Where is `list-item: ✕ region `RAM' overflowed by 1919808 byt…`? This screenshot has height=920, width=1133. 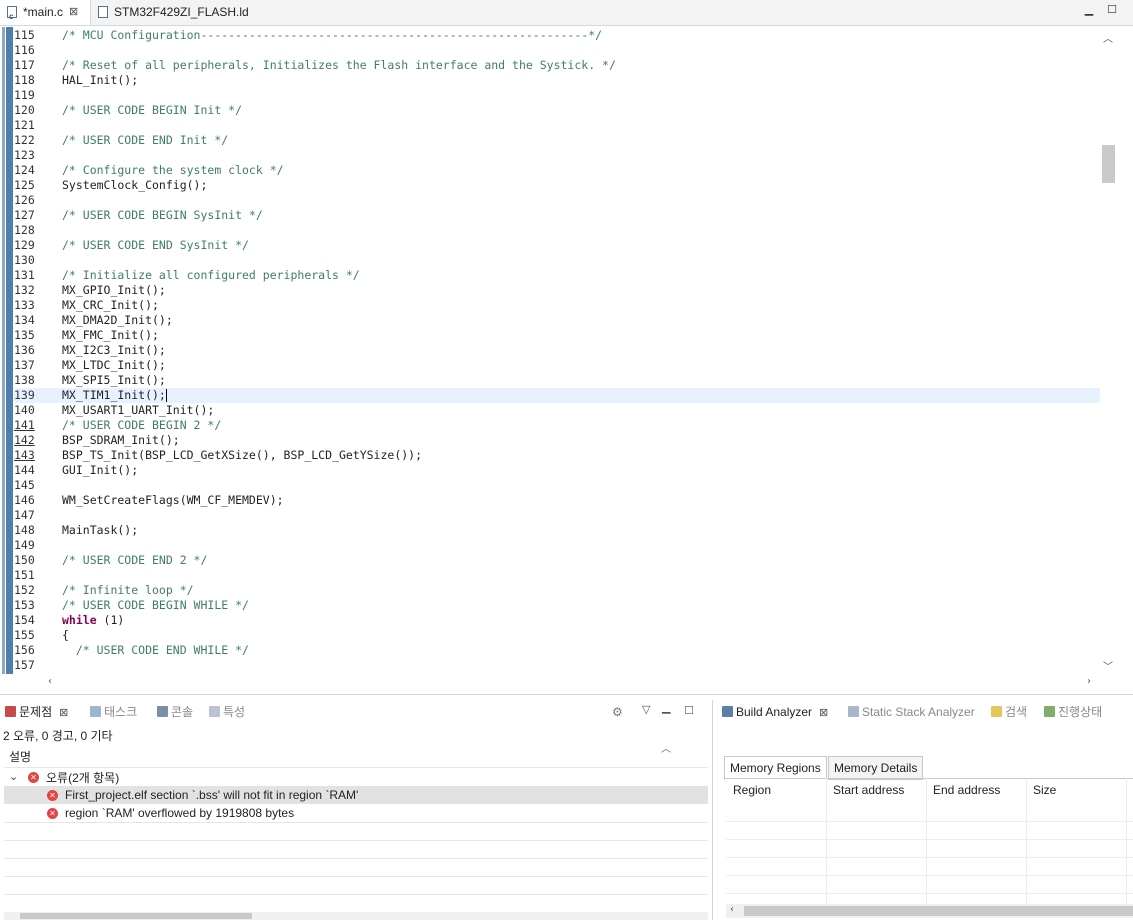 list-item: ✕ region `RAM' overflowed by 1919808 byt… is located at coordinates (356, 813).